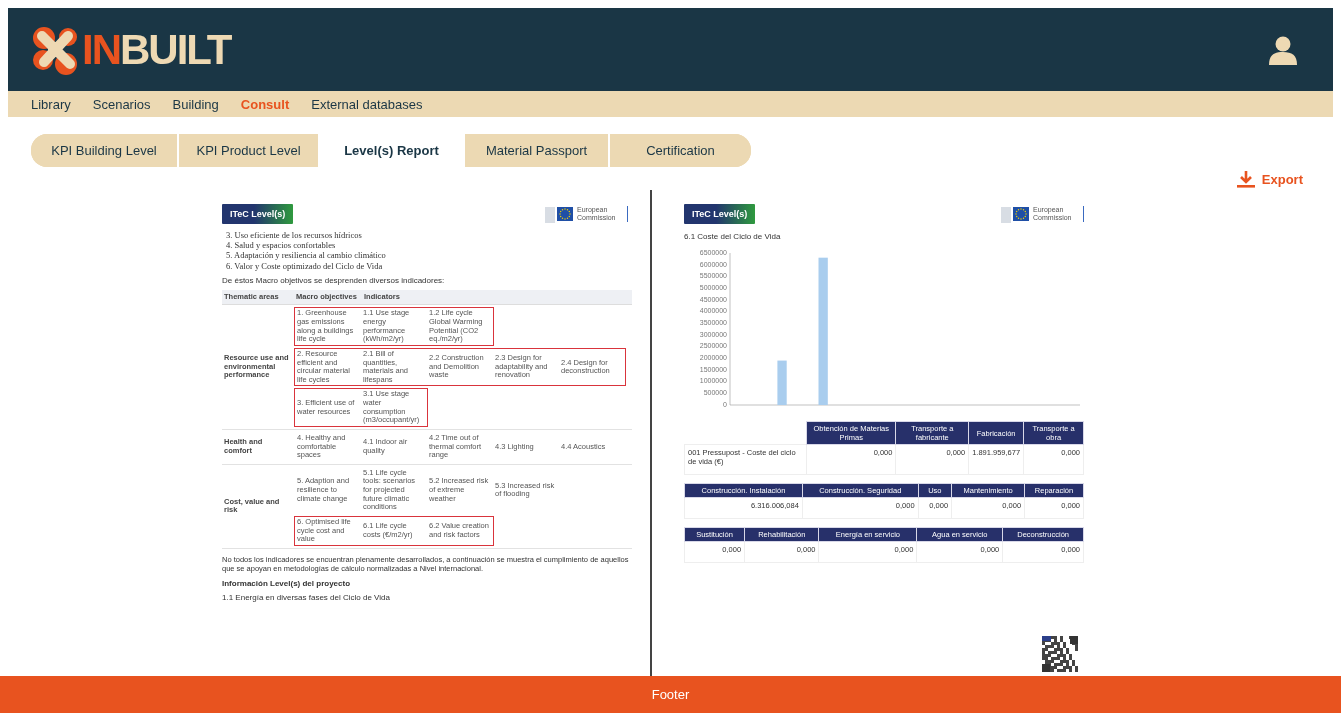  Describe the element at coordinates (670, 694) in the screenshot. I see `footer-text: Footer` at that location.